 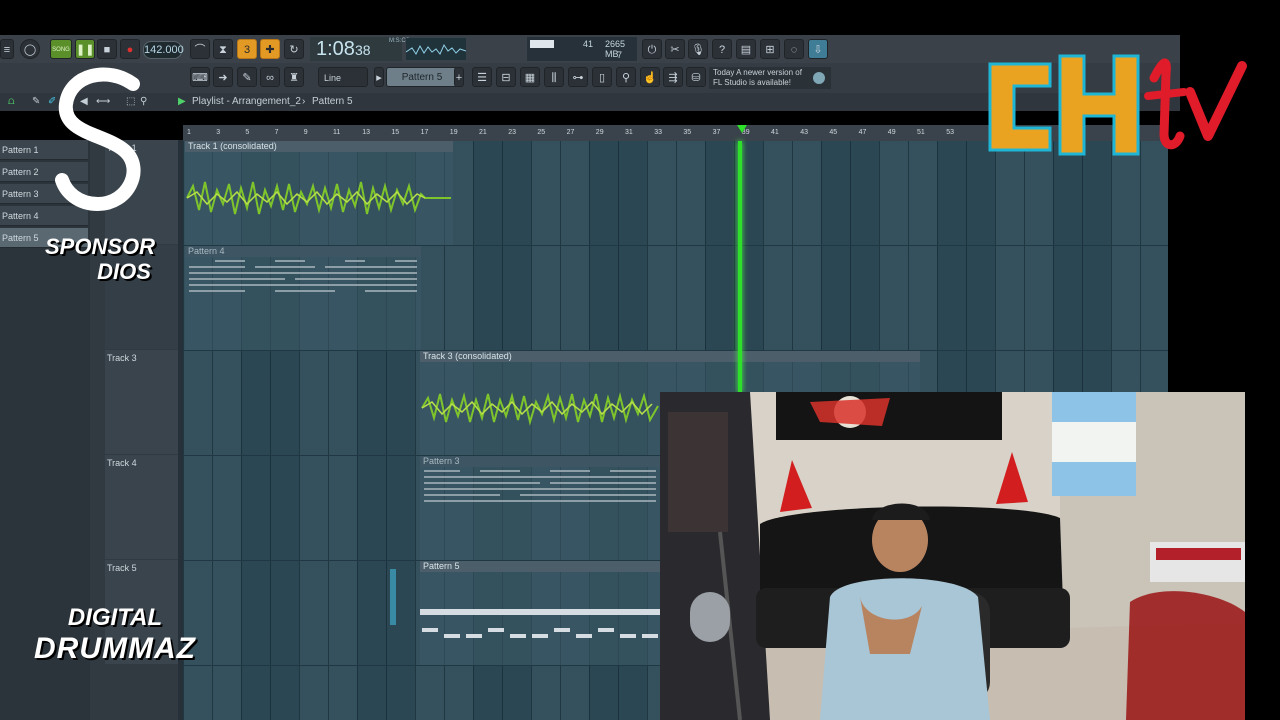 What do you see at coordinates (107, 49) in the screenshot?
I see `stop-button: ■` at bounding box center [107, 49].